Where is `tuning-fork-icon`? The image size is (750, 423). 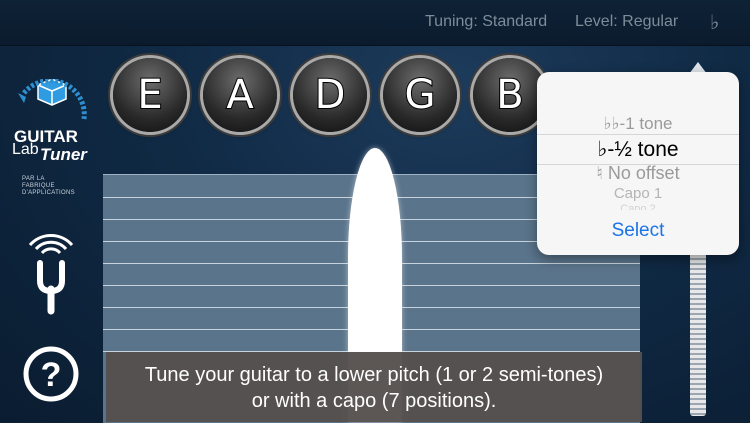
tuning-fork-icon is located at coordinates (51, 270).